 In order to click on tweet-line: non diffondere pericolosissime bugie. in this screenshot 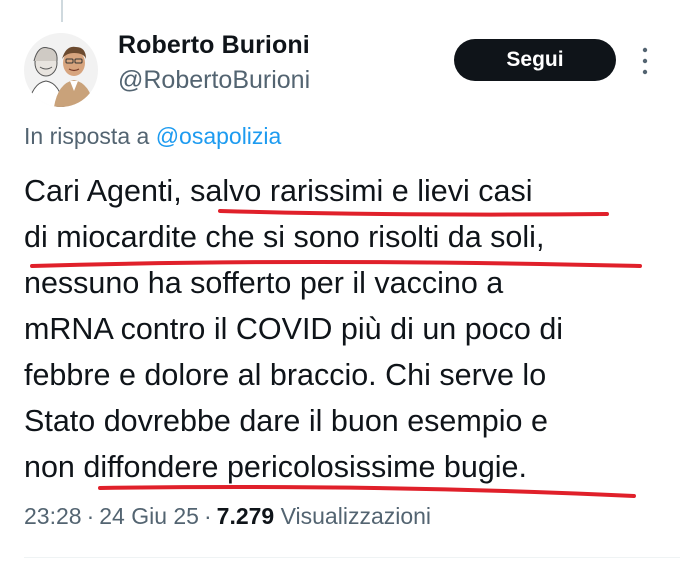, I will do `click(275, 467)`.